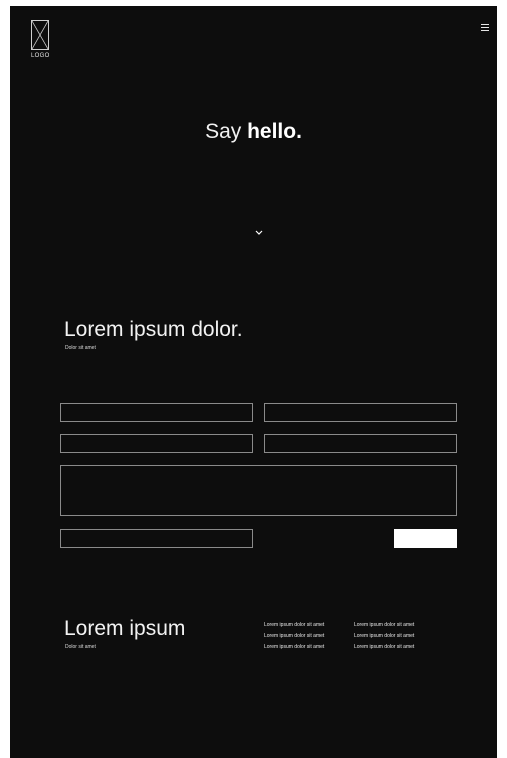 This screenshot has height=758, width=507. I want to click on hero-title: Say hello., so click(253, 132).